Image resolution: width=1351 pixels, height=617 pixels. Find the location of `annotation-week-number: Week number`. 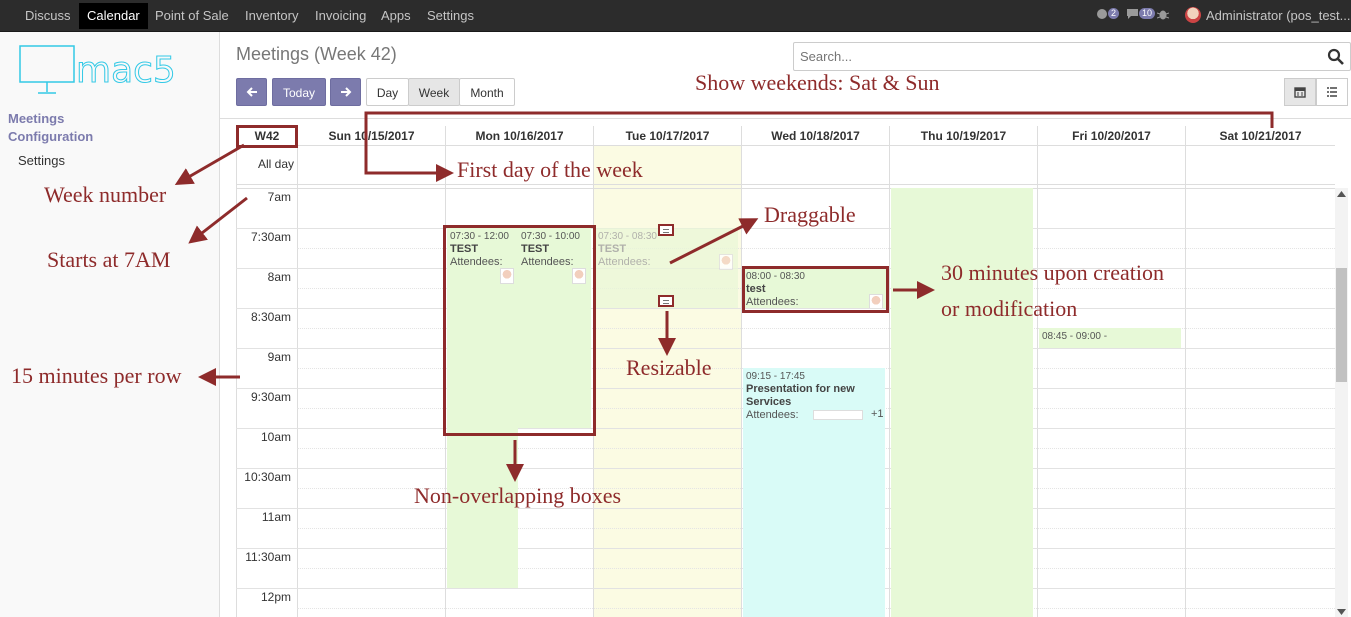

annotation-week-number: Week number is located at coordinates (105, 194).